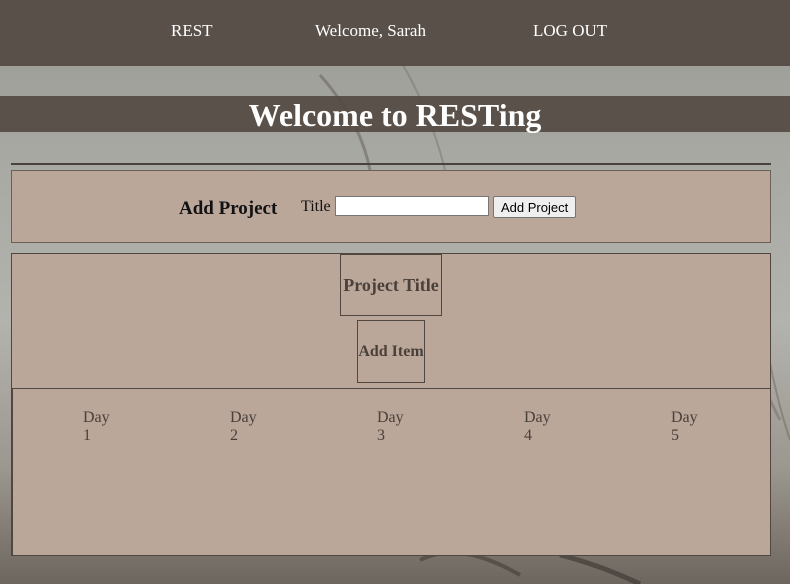 The image size is (790, 584). Describe the element at coordinates (370, 30) in the screenshot. I see `nav-welcome-text: Welcome, Sarah` at that location.